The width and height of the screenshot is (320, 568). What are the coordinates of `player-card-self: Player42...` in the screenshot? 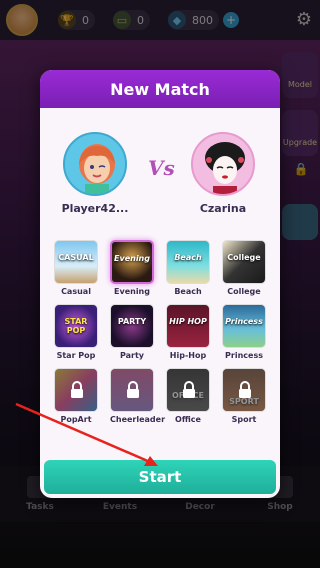 It's located at (95, 173).